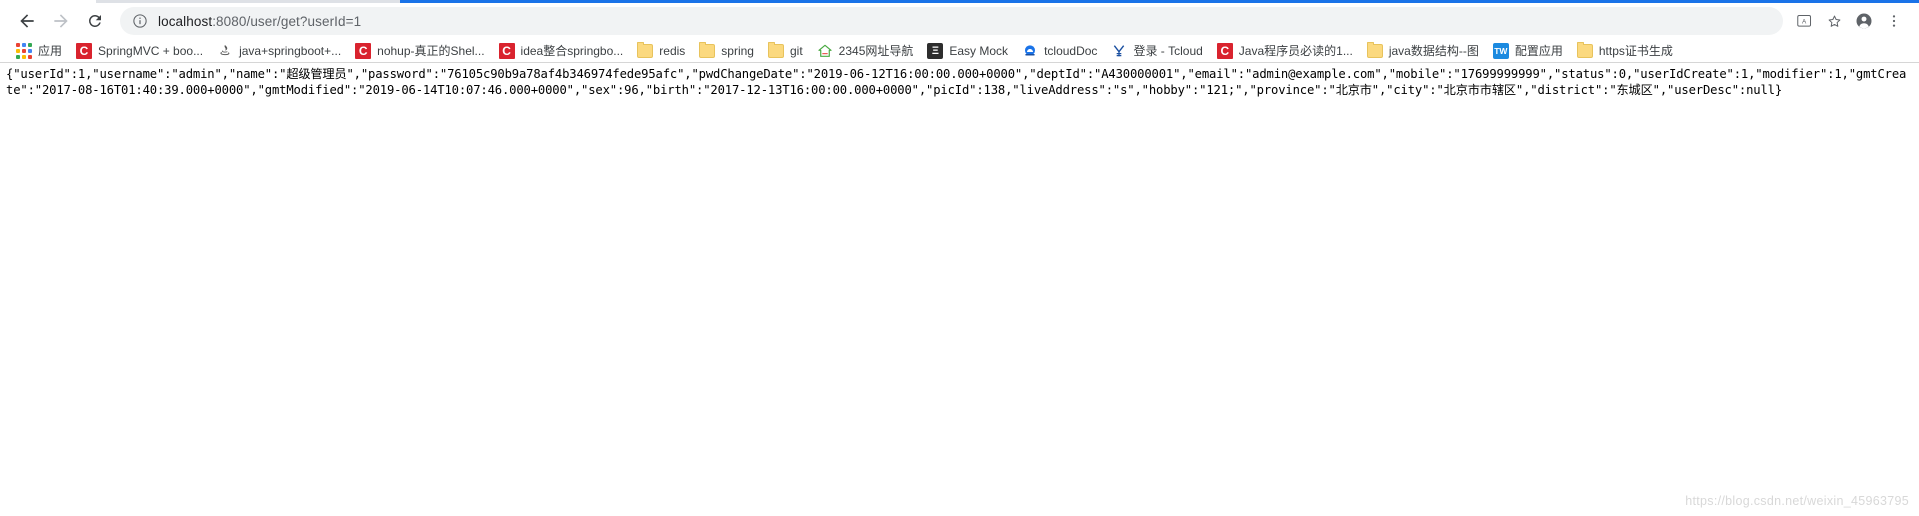  Describe the element at coordinates (140, 21) in the screenshot. I see `info-circle-icon` at that location.